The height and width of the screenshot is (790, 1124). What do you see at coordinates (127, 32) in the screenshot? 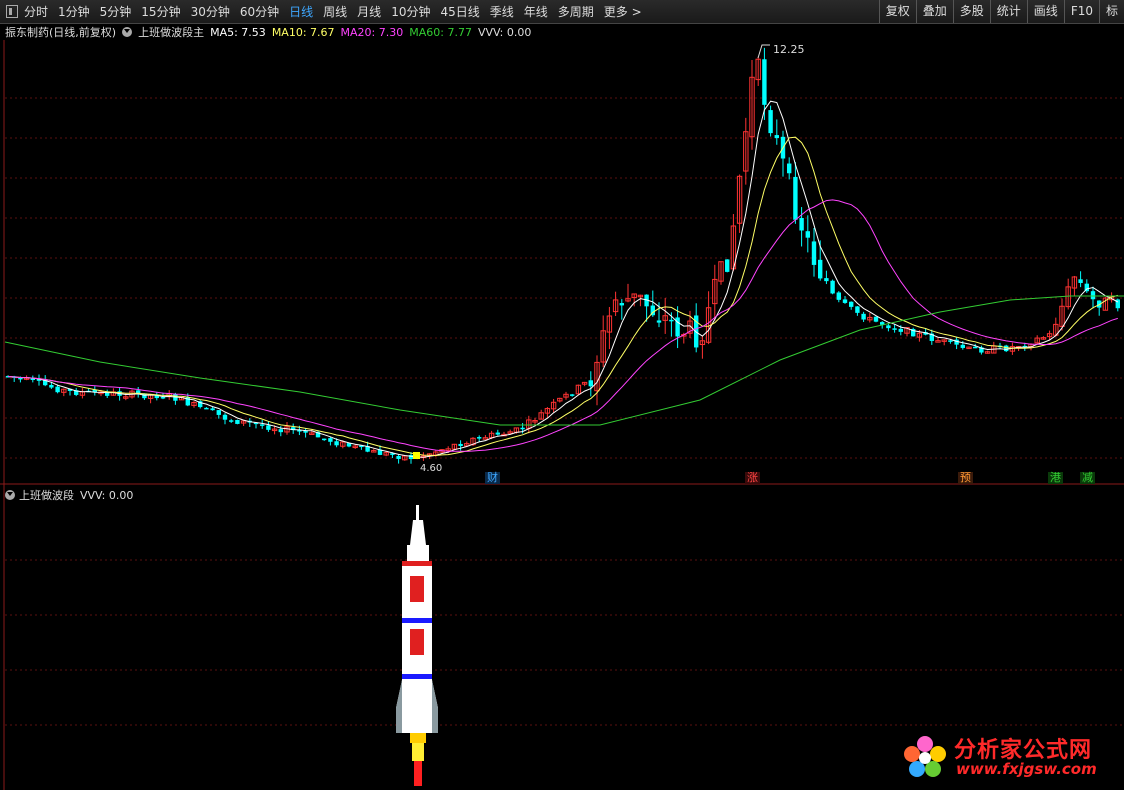
I see `indicator-menu-icon` at bounding box center [127, 32].